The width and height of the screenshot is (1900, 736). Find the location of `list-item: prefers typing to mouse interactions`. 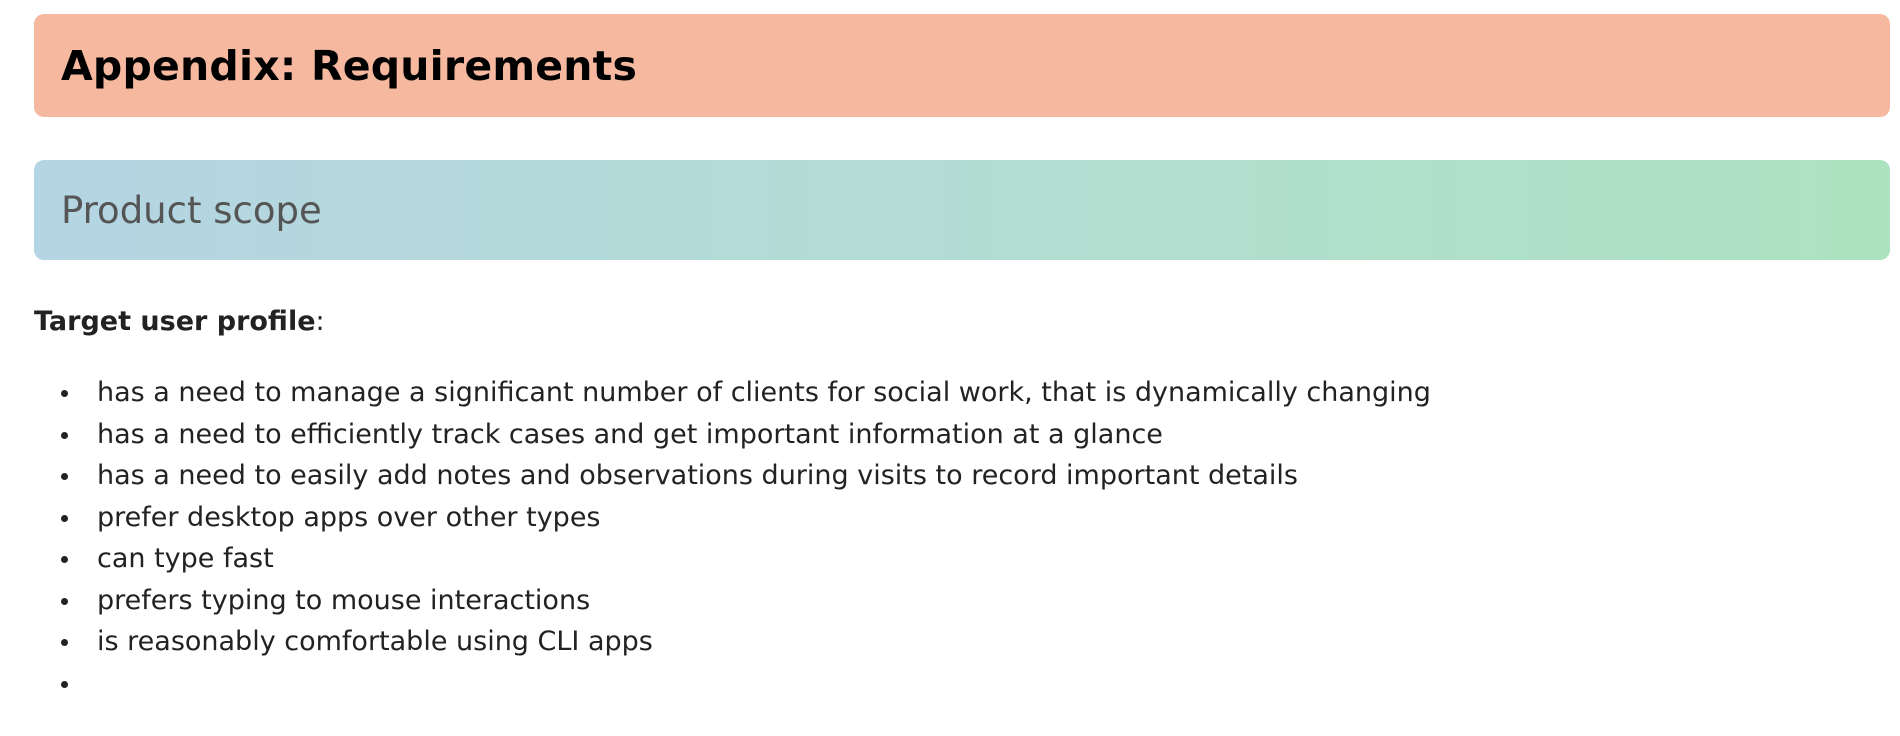

list-item: prefers typing to mouse interactions is located at coordinates (975, 601).